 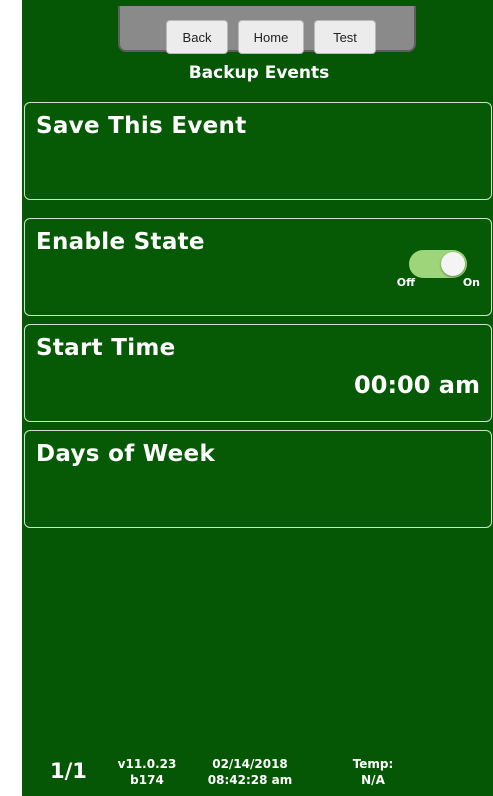 I want to click on time-readout: 08:42:28 am, so click(x=250, y=780).